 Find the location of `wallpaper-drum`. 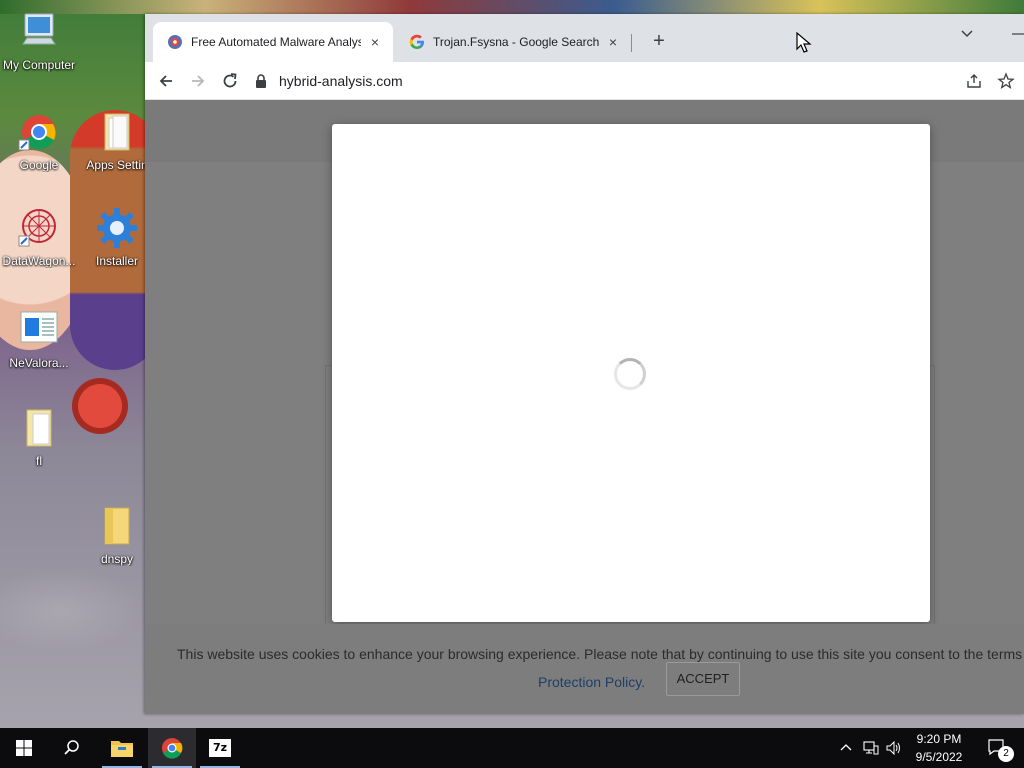

wallpaper-drum is located at coordinates (100, 406).